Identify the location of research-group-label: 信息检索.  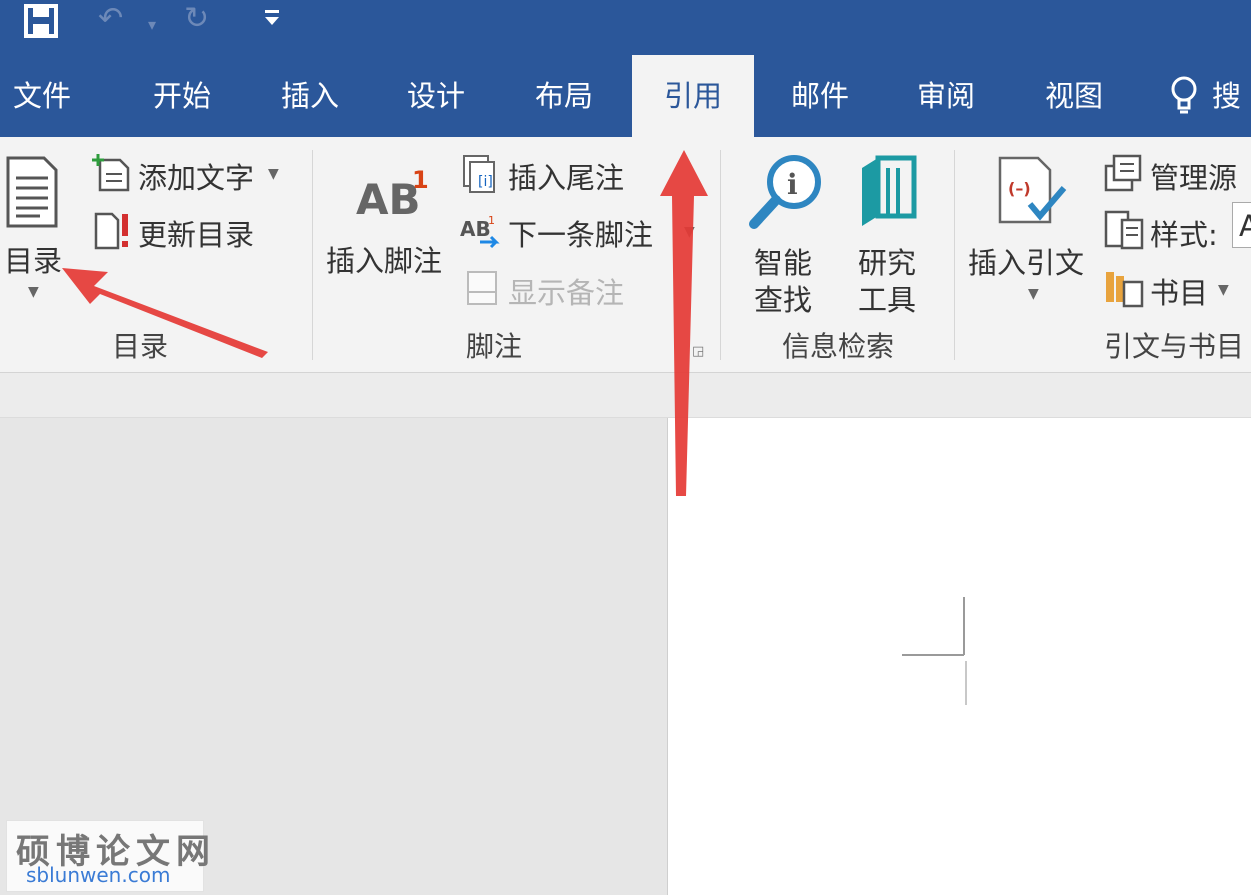
(837, 346).